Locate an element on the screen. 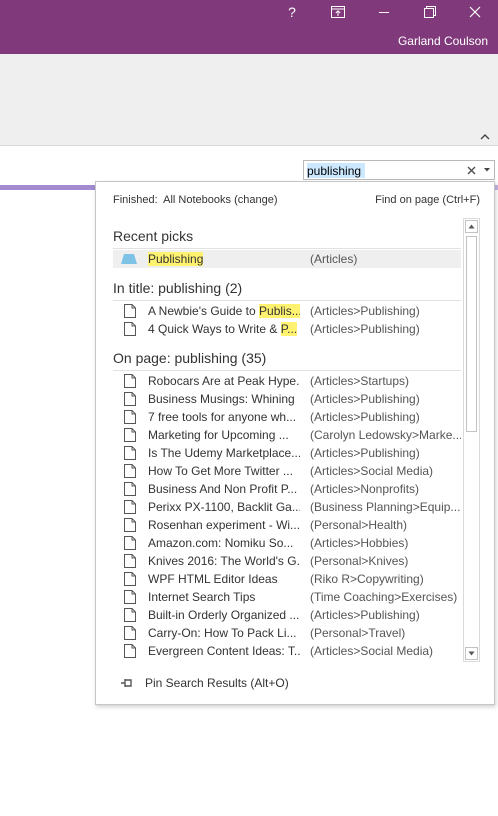 This screenshot has height=816, width=498. result-title: Internet Search Tips is located at coordinates (202, 597).